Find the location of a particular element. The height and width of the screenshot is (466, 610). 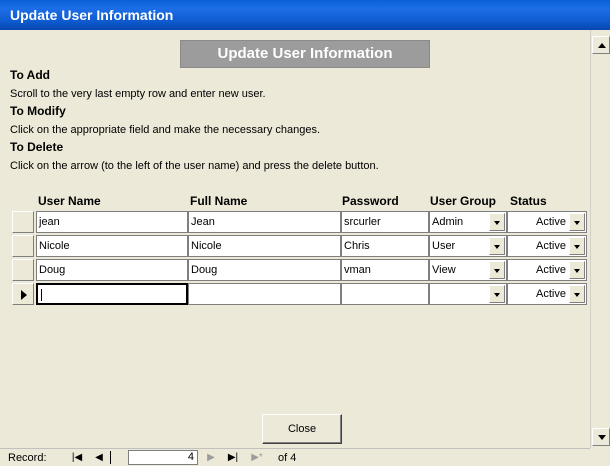

user-name-field: jean is located at coordinates (112, 222).